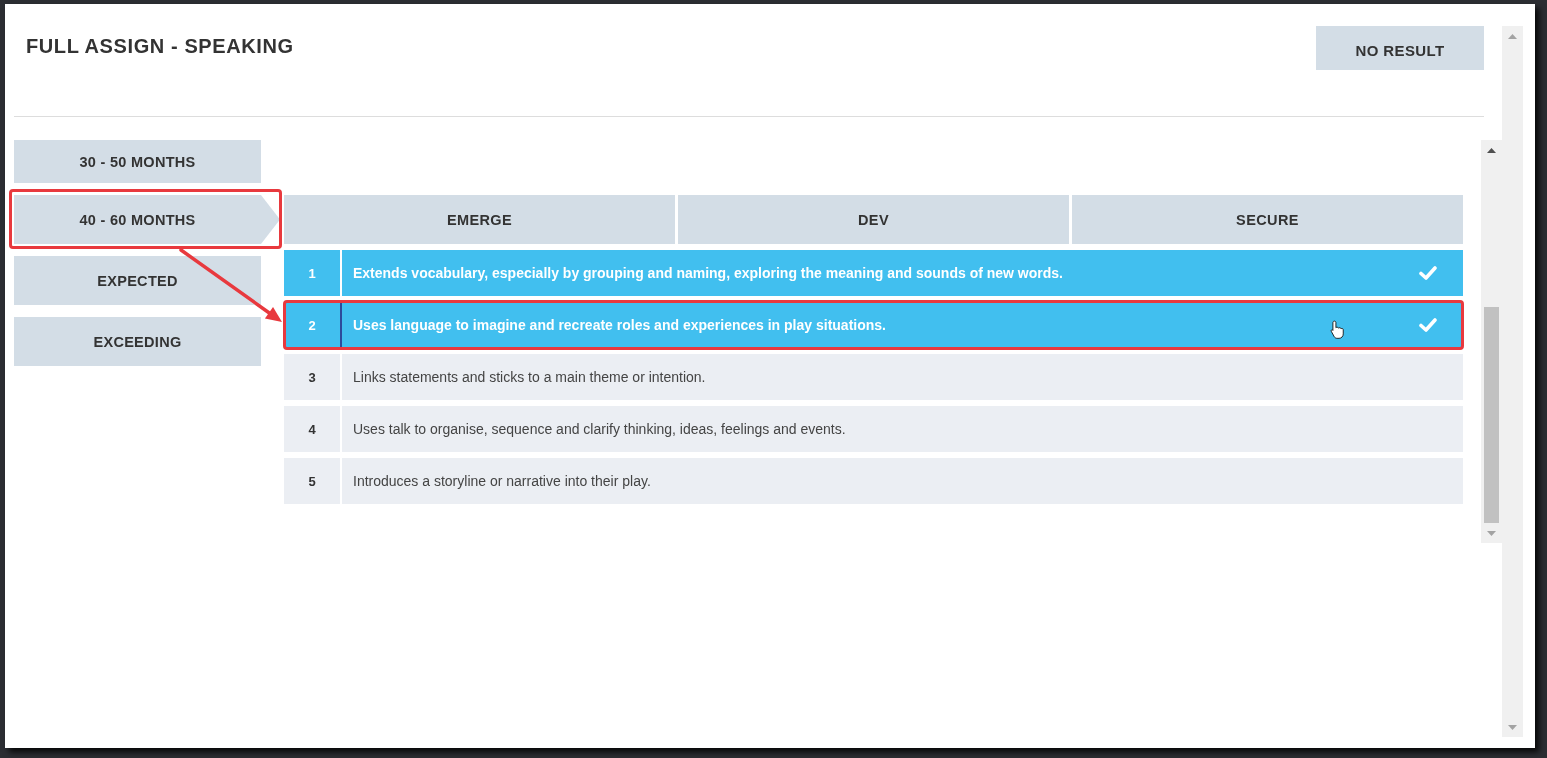 The height and width of the screenshot is (758, 1547). What do you see at coordinates (160, 46) in the screenshot?
I see `dialog-title: FULL ASSIGN - SPEAKING` at bounding box center [160, 46].